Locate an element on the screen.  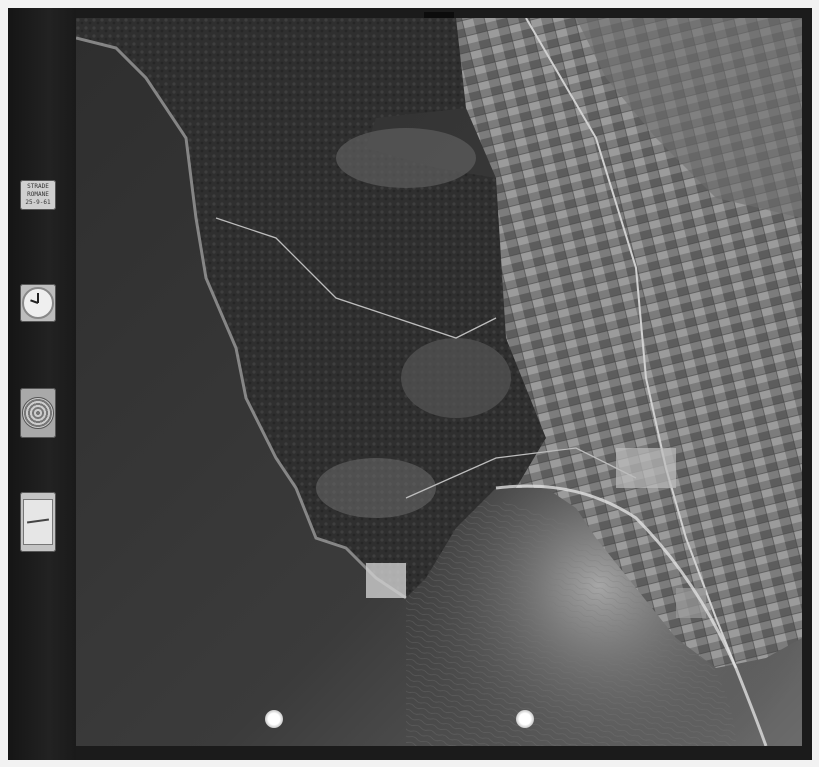
level-bubble-icon is located at coordinates (38, 522).